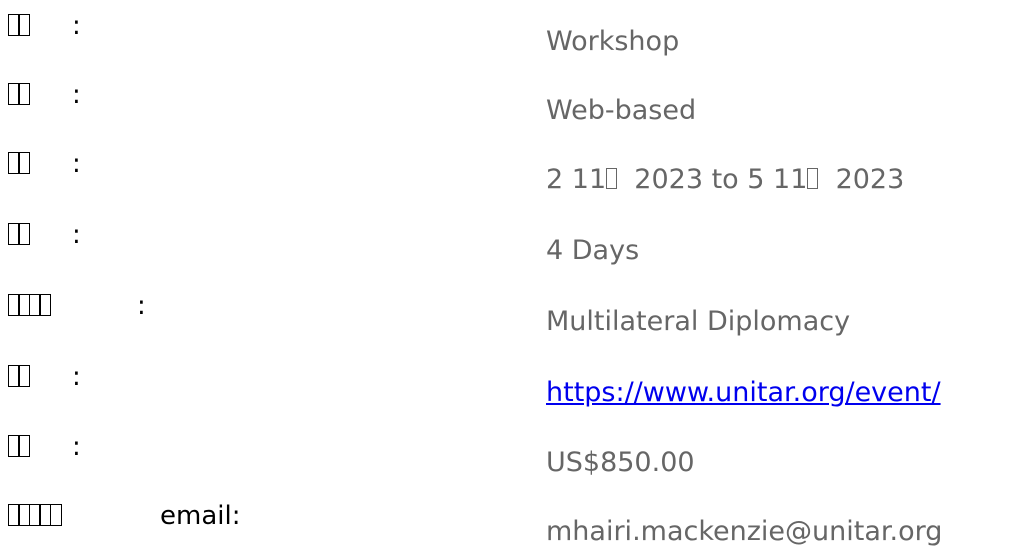  I want to click on detail-value-programme: Multilateral Diplomacy, so click(698, 321).